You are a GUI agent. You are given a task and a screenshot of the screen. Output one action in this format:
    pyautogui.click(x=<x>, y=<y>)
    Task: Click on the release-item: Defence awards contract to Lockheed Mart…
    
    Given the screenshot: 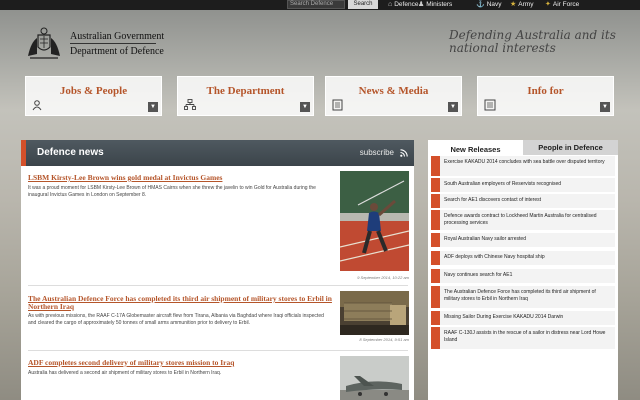 What is the action you would take?
    pyautogui.click(x=523, y=220)
    